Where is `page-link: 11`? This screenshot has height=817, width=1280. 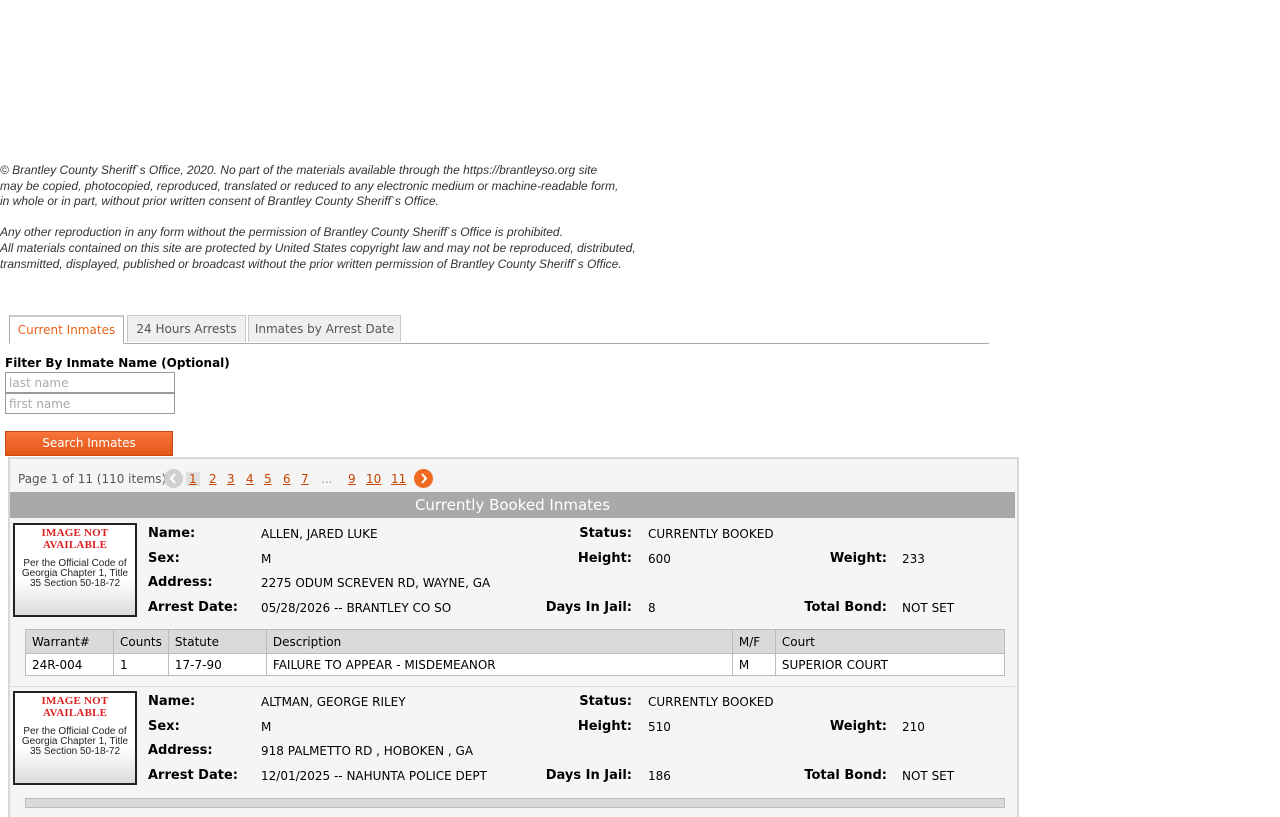 page-link: 11 is located at coordinates (398, 479).